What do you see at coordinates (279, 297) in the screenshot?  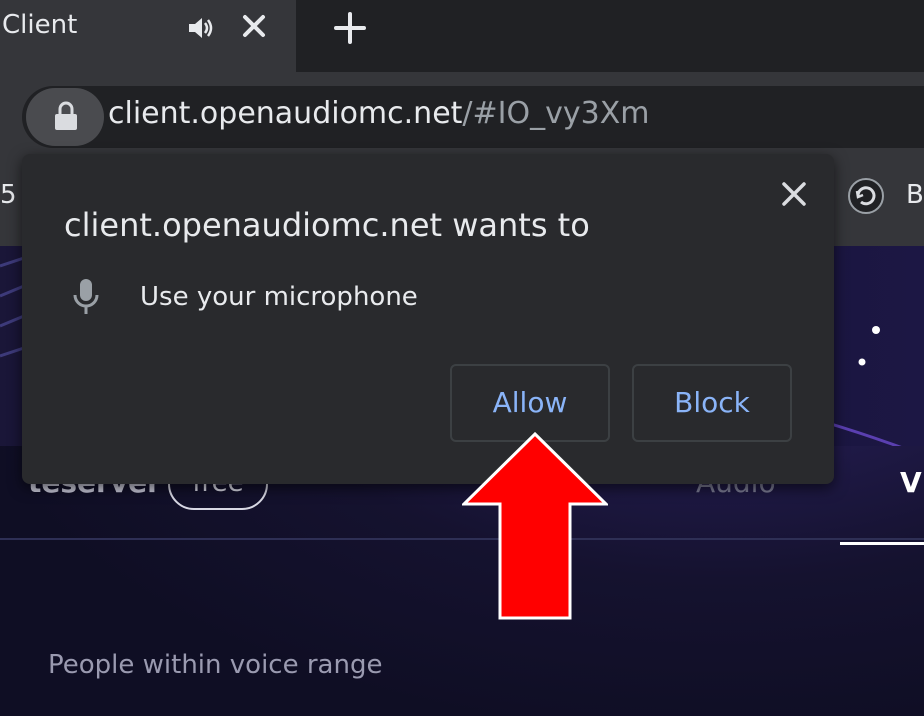 I see `permission-text: Use your microphone` at bounding box center [279, 297].